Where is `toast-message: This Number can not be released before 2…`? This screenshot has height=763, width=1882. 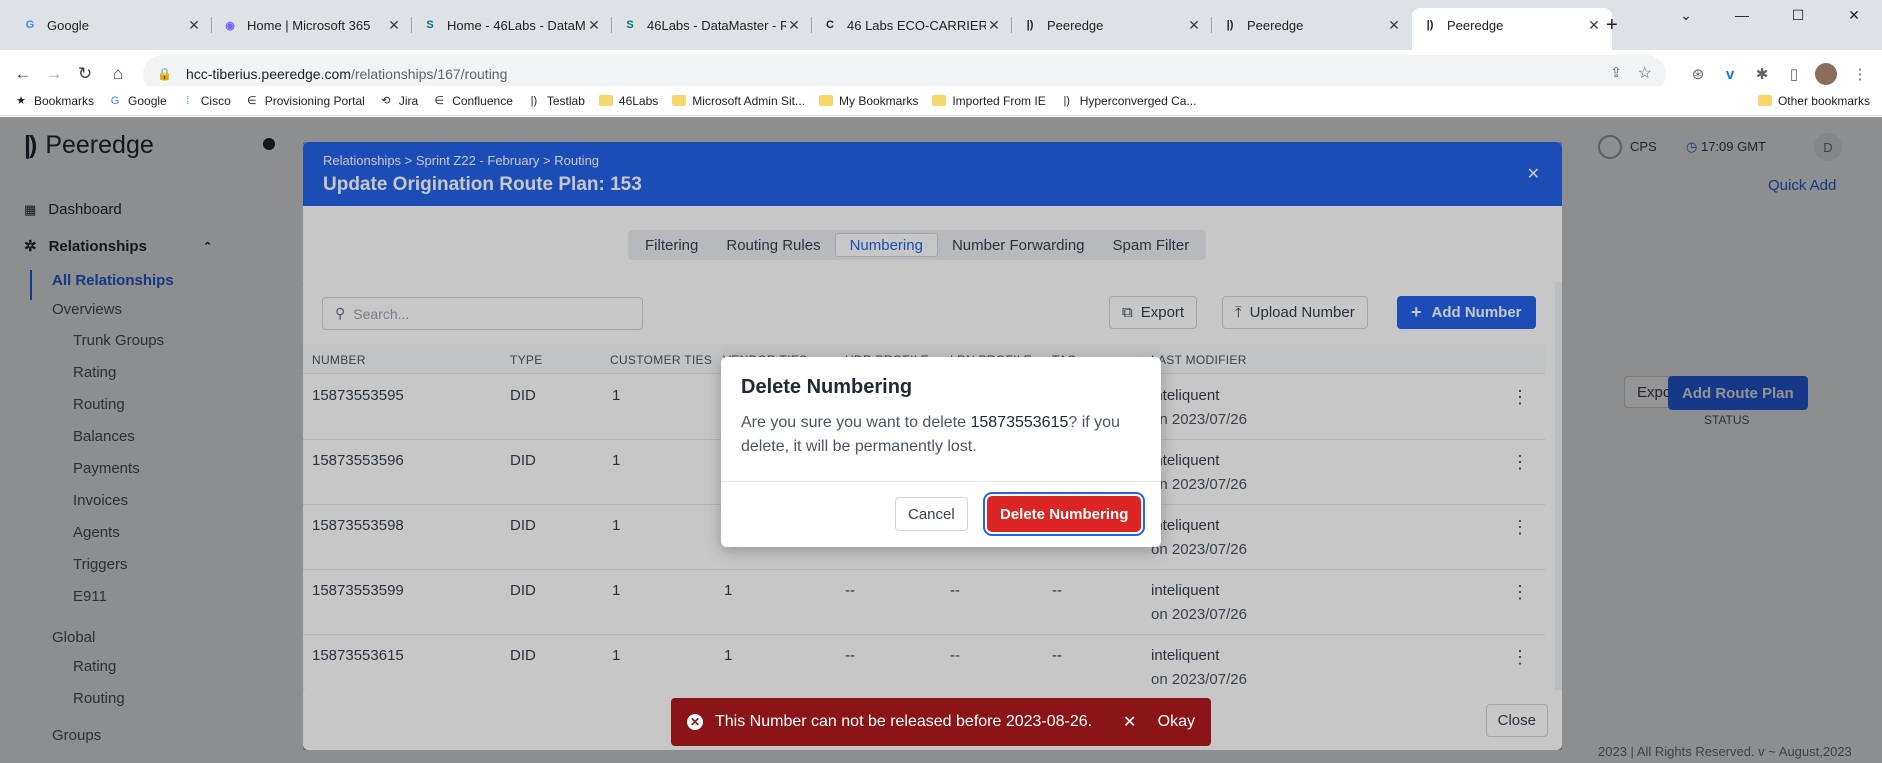
toast-message: This Number can not be released before 2… is located at coordinates (904, 721).